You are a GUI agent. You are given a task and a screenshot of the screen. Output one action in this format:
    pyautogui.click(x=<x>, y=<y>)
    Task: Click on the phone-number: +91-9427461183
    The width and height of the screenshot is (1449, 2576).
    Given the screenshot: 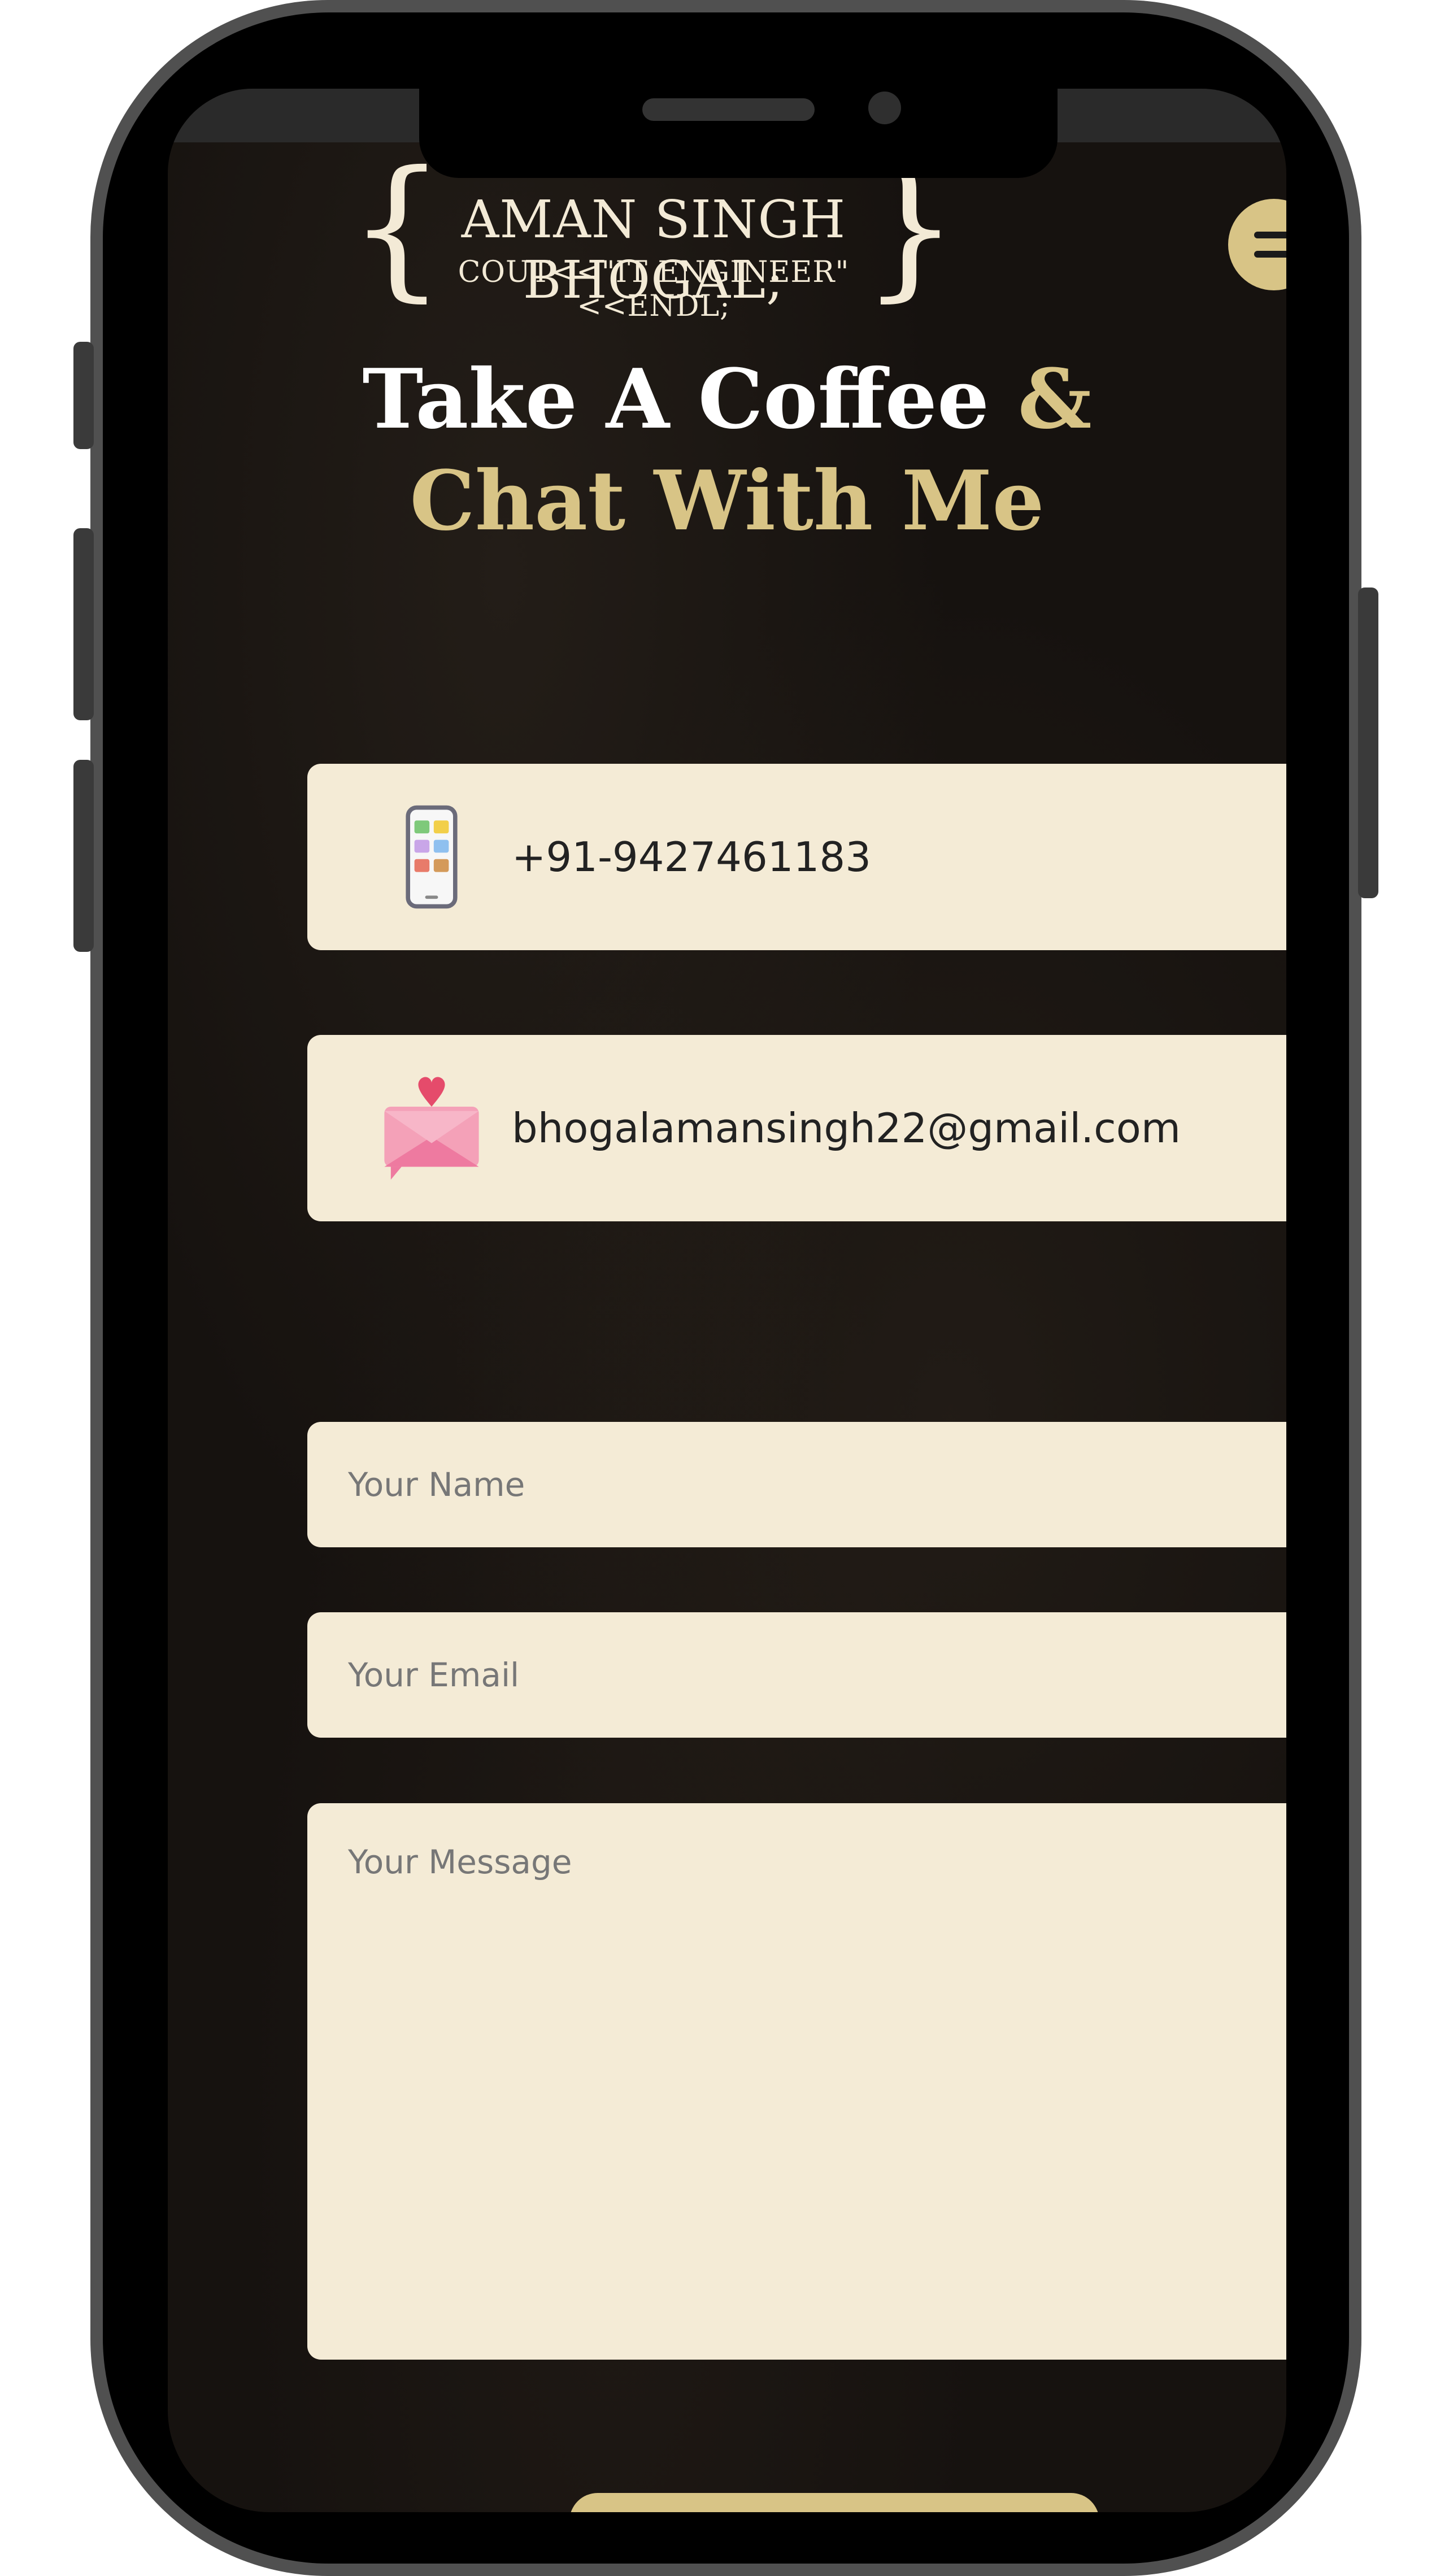 What is the action you would take?
    pyautogui.click(x=692, y=857)
    